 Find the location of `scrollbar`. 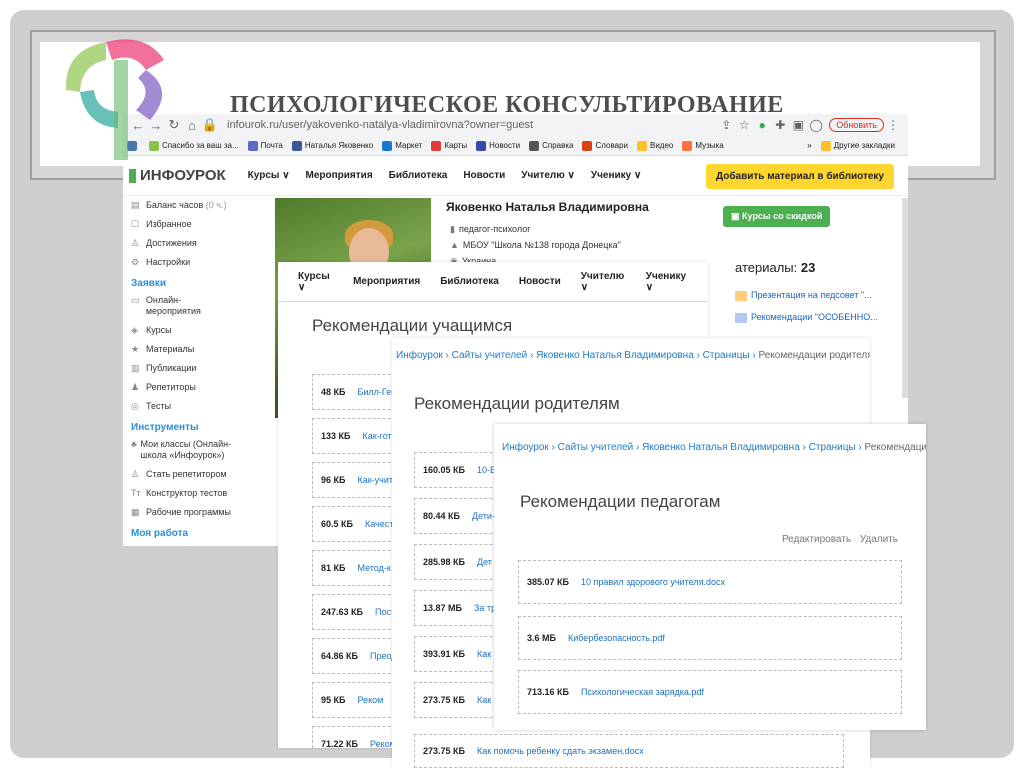

scrollbar is located at coordinates (905, 298).